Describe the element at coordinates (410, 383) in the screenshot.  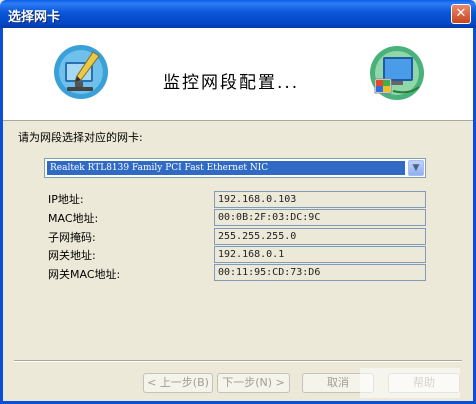
I see `watermark-overlay` at that location.